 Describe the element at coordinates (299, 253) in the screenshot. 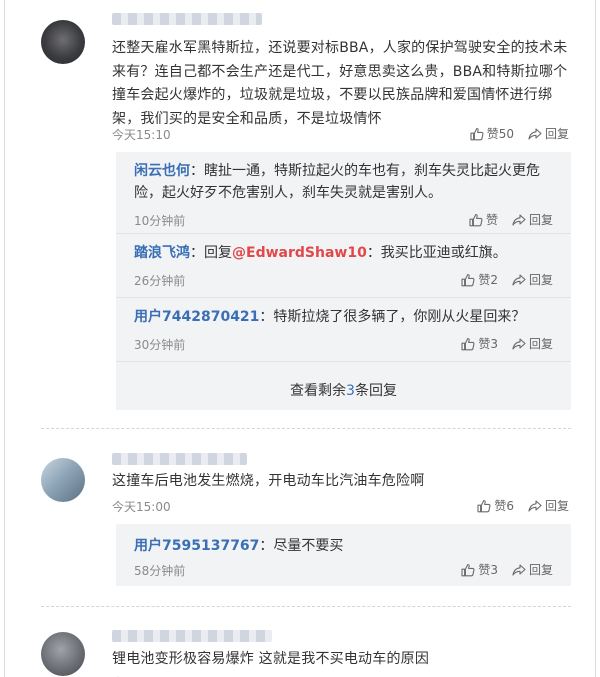

I see `mention-link: @EdwardShaw10` at that location.